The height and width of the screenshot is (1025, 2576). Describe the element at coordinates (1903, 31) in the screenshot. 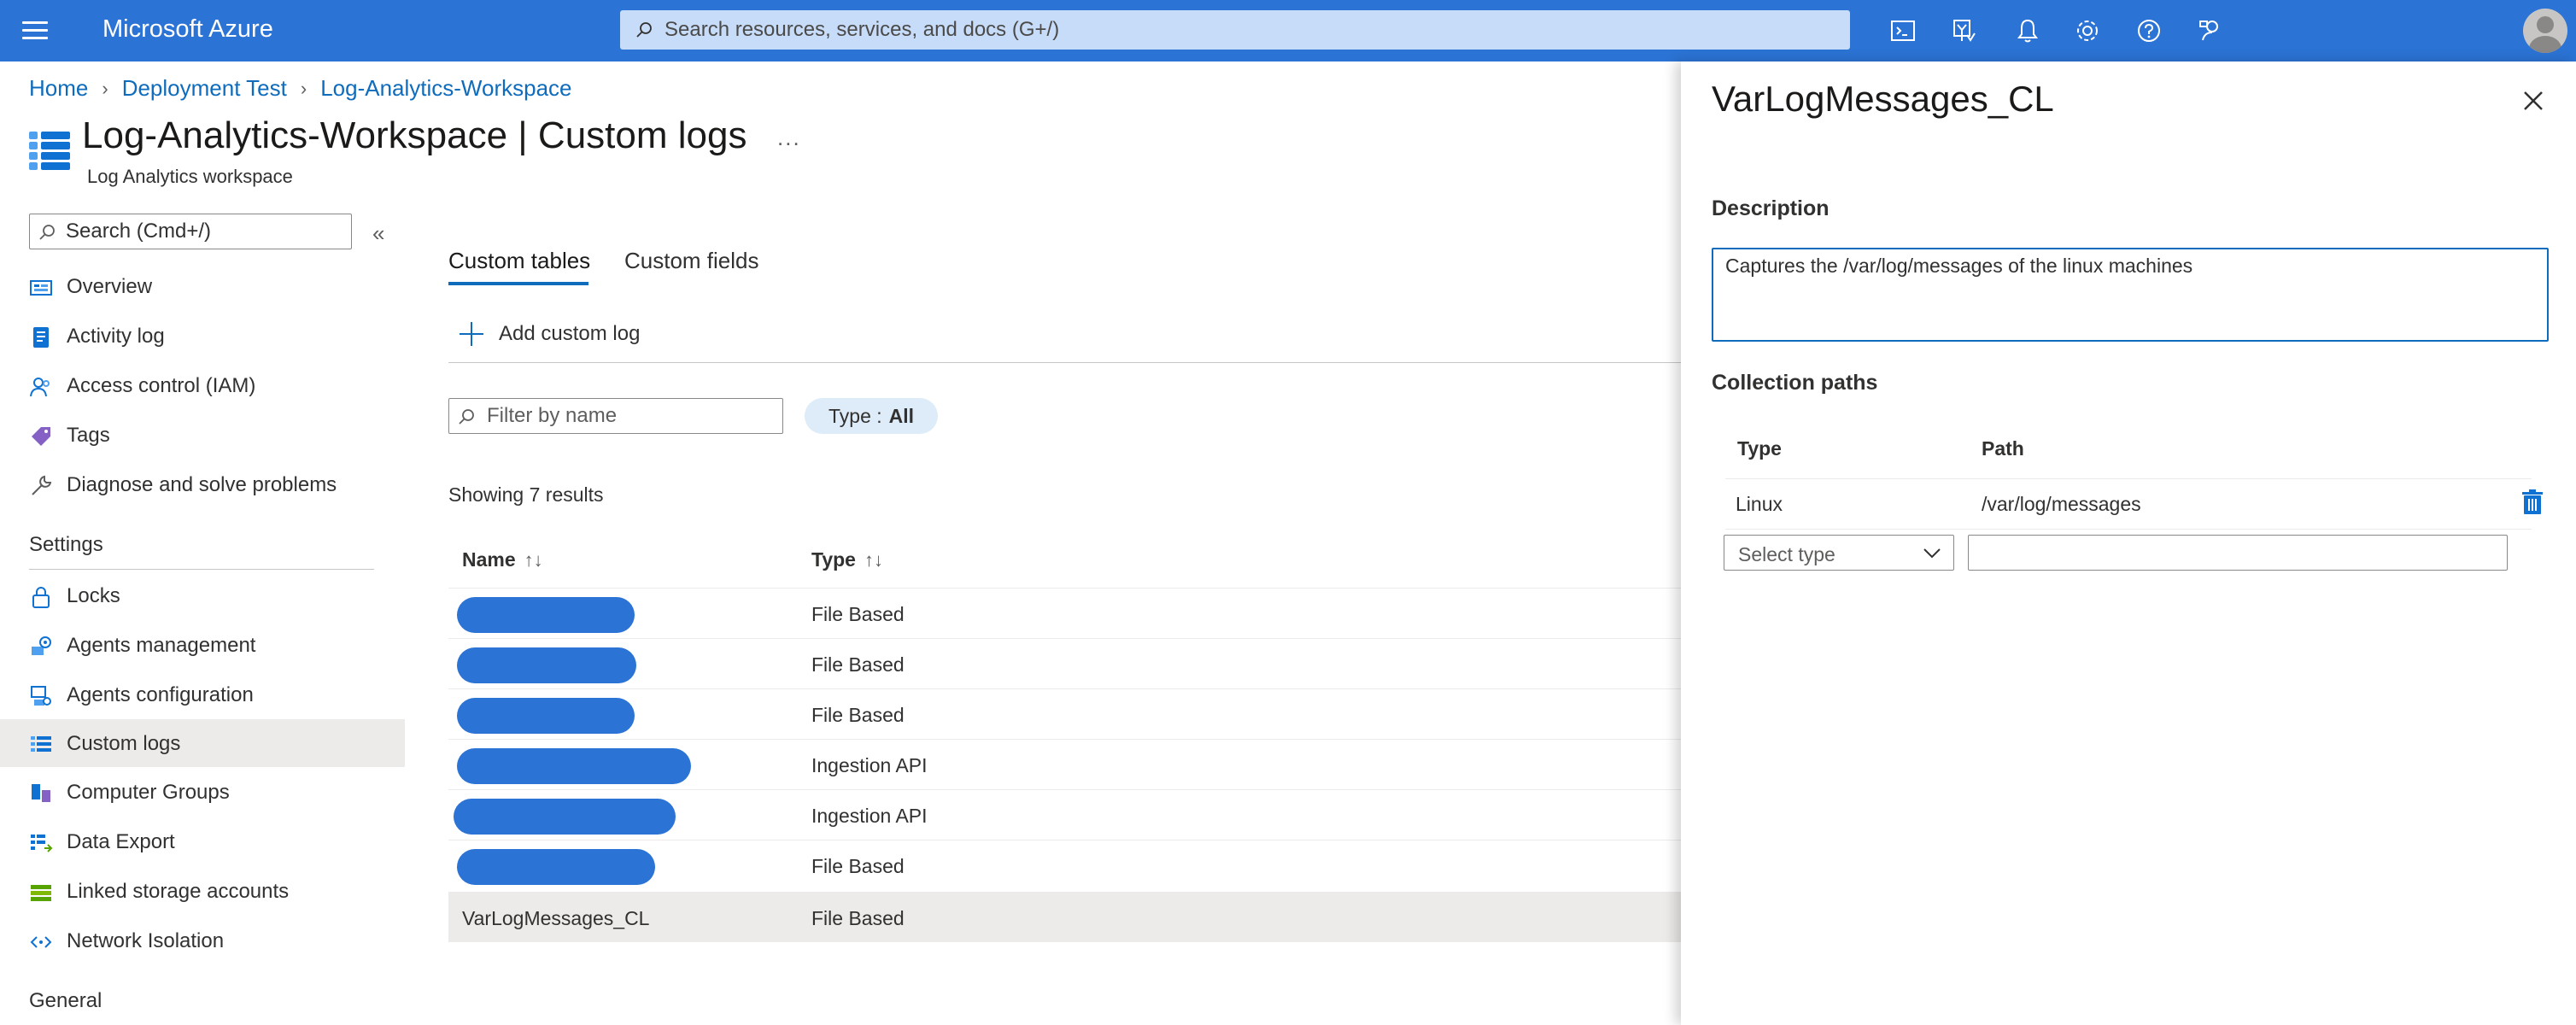

I see `cloud-shell-icon` at that location.